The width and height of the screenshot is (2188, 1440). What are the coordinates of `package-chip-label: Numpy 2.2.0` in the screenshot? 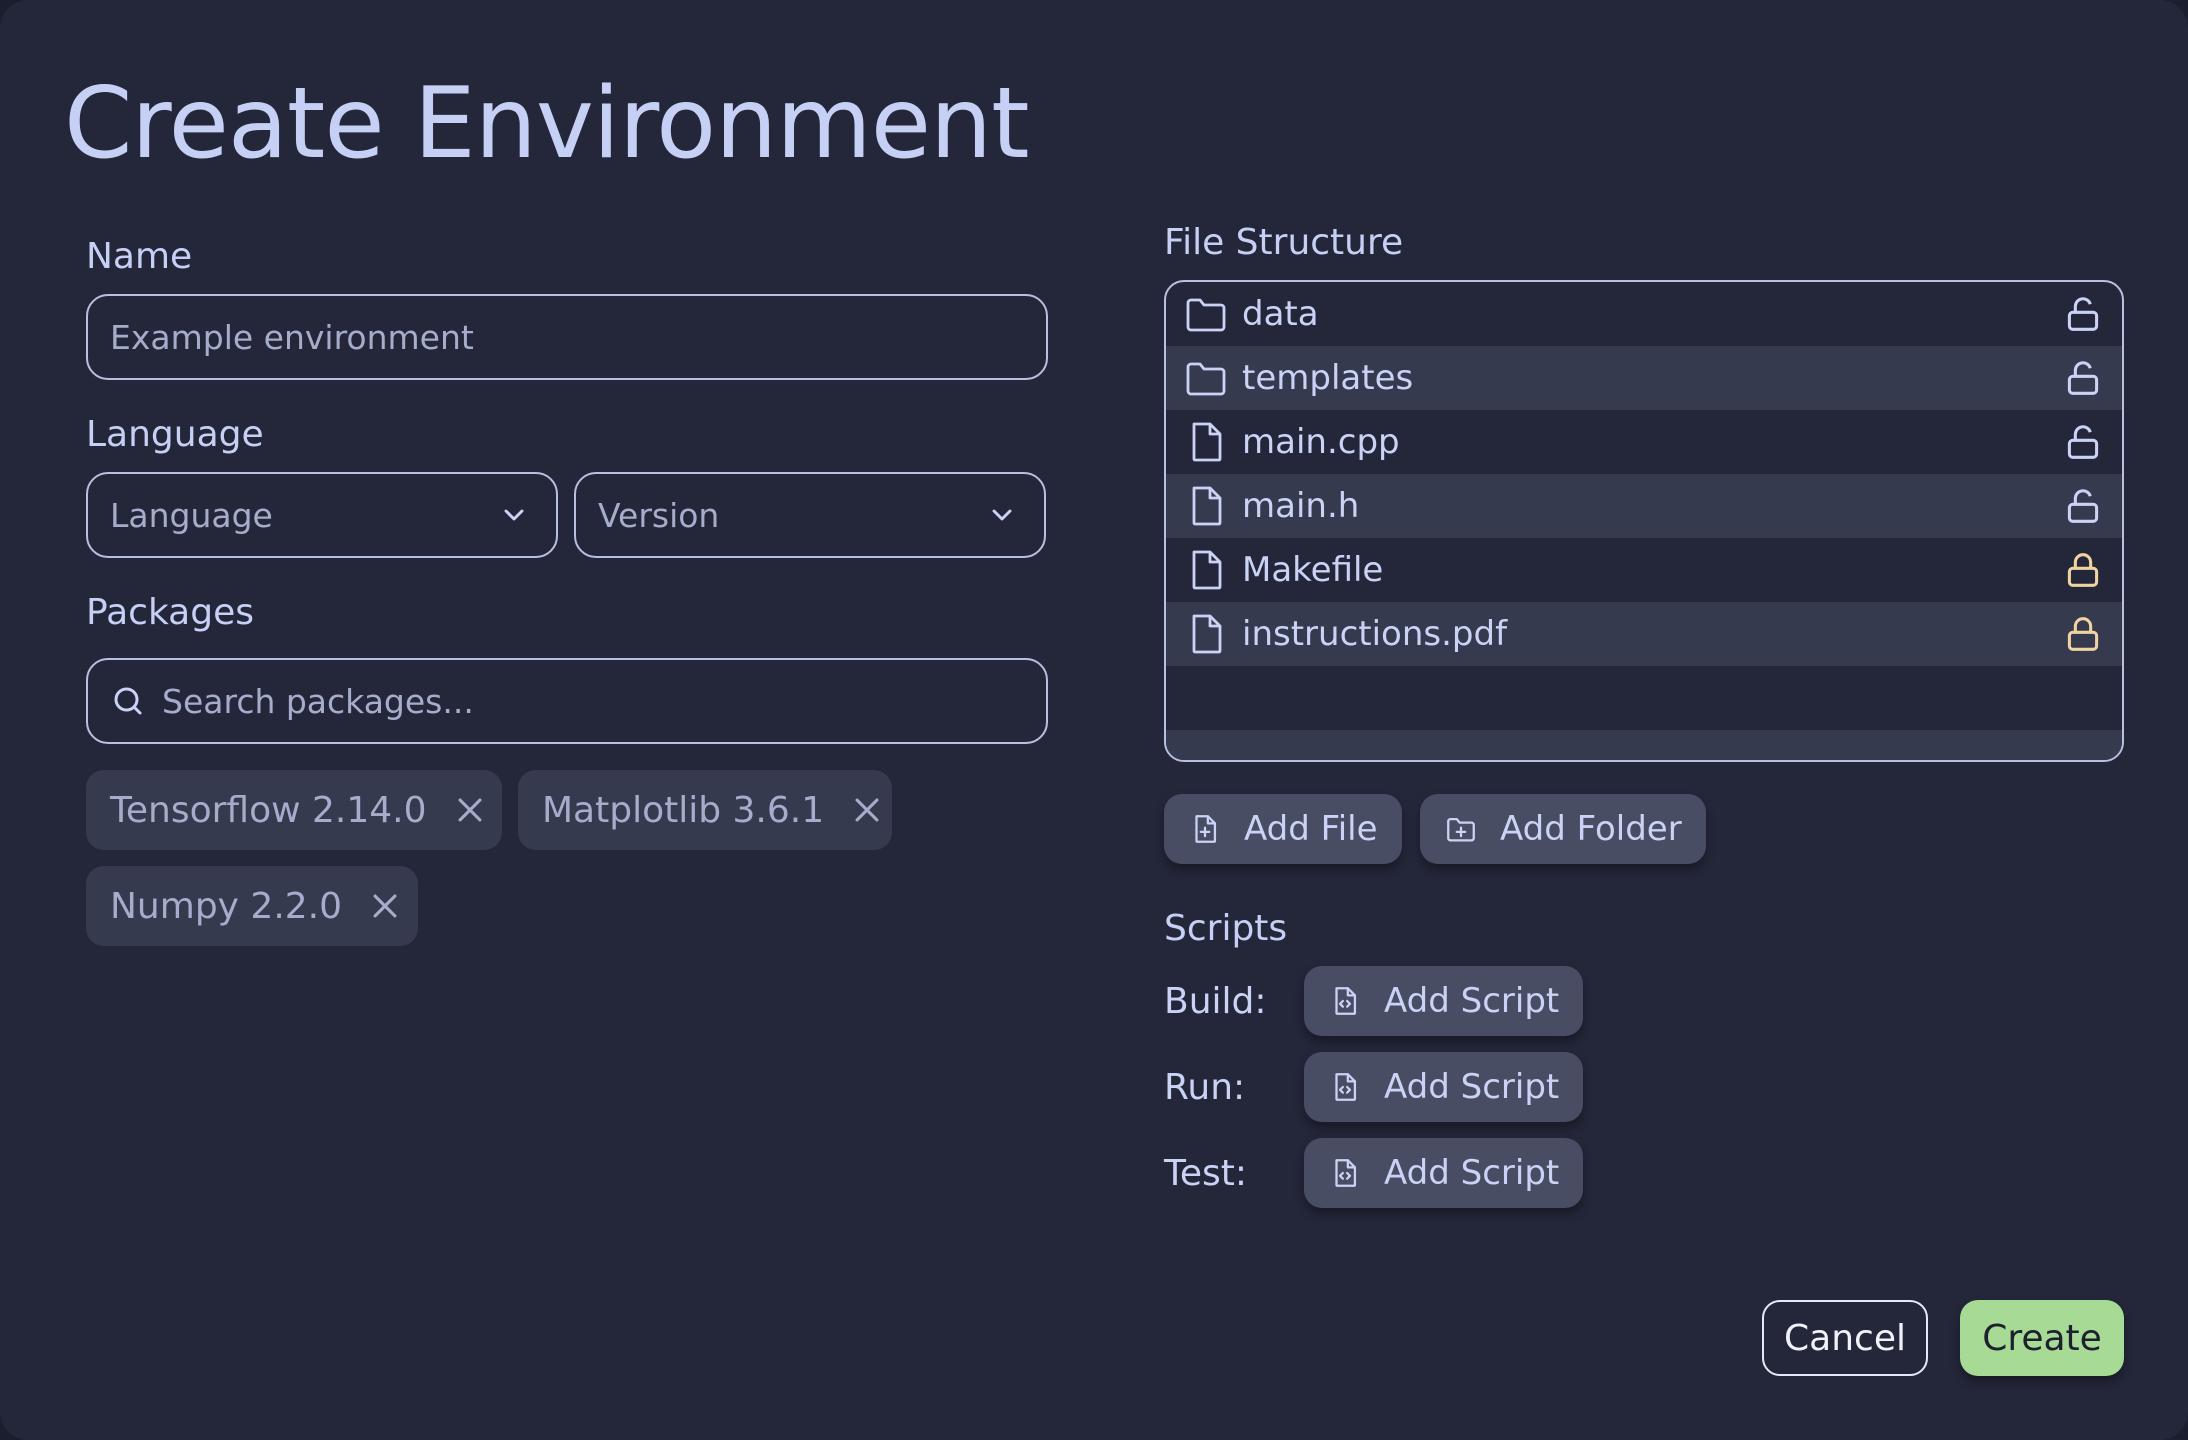 It's located at (226, 906).